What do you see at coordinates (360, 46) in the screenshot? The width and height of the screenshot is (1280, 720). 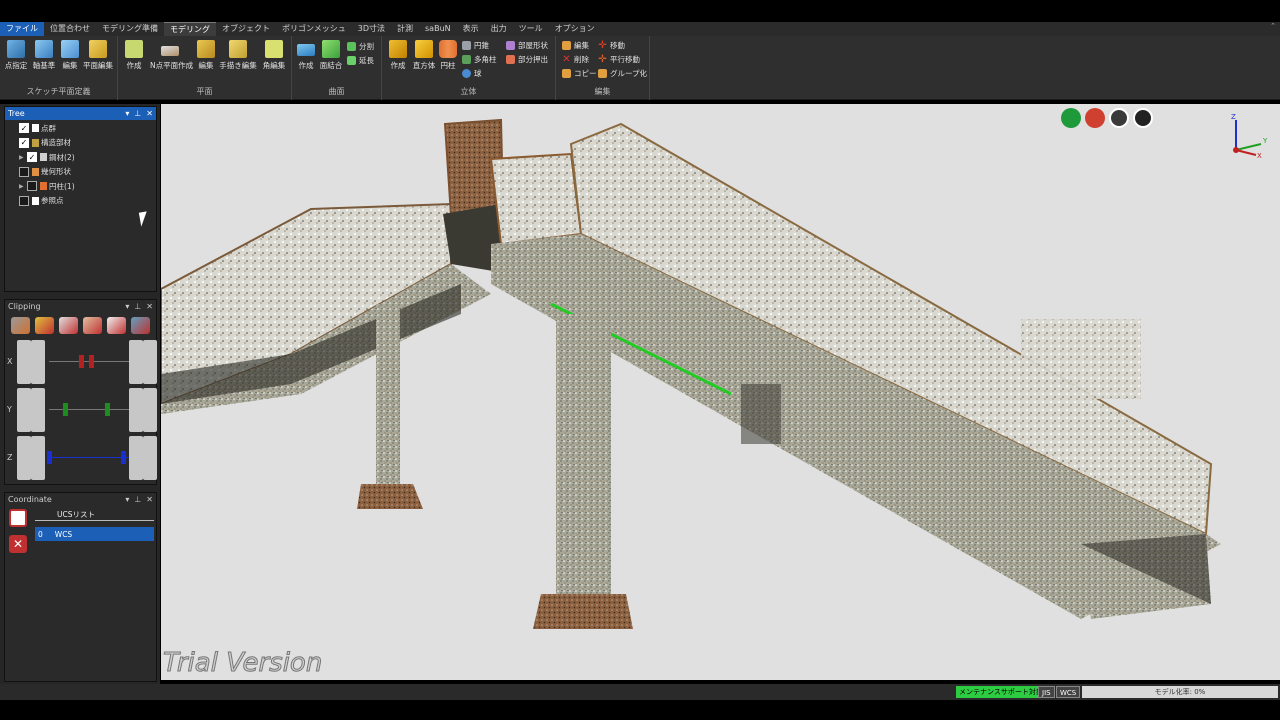 I see `surface-split-button: 分割` at bounding box center [360, 46].